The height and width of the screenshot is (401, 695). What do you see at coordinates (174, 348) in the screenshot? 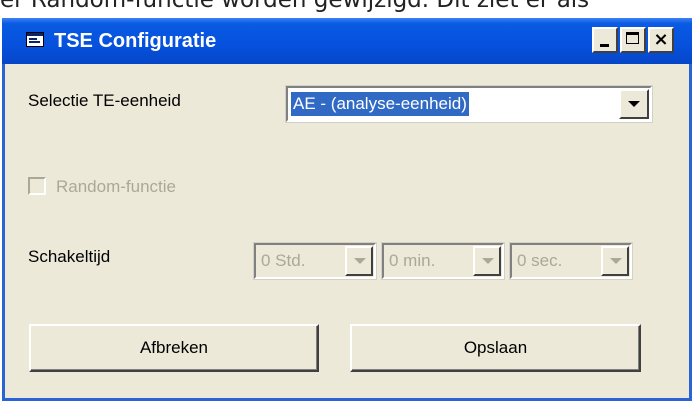
I see `cancel-button: Afbreken` at bounding box center [174, 348].